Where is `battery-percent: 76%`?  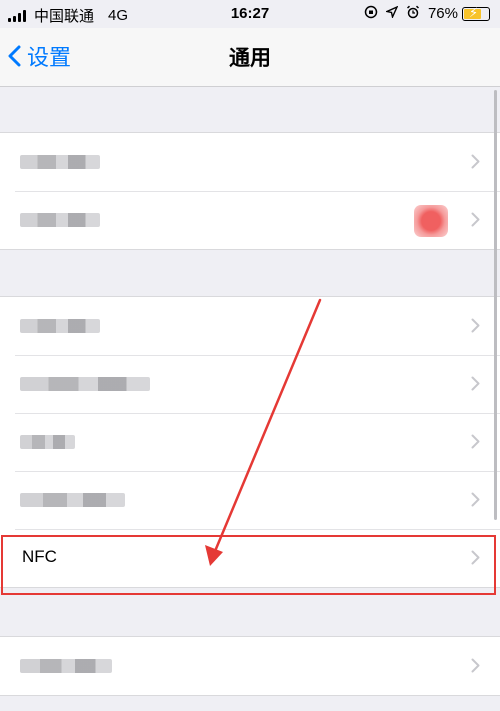
battery-percent: 76% is located at coordinates (442, 13).